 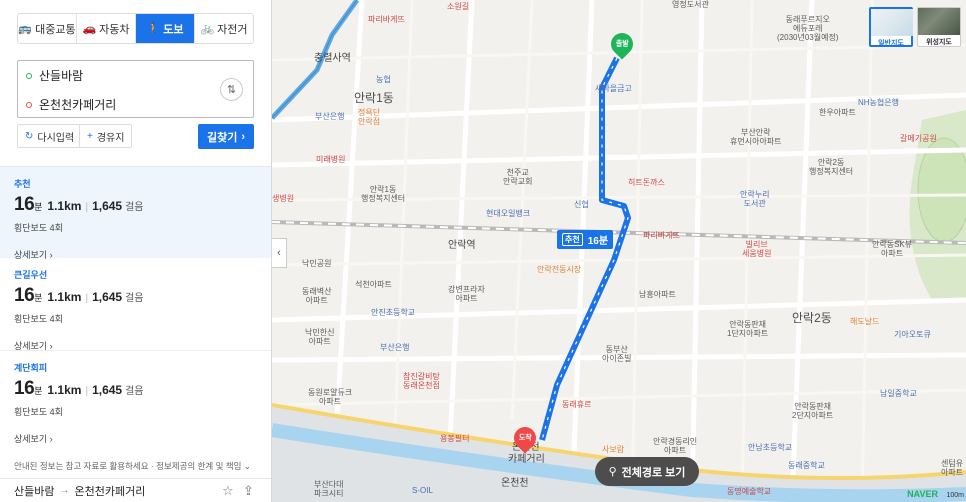 I want to click on tab-bicycle-label: 자전거, so click(x=232, y=29).